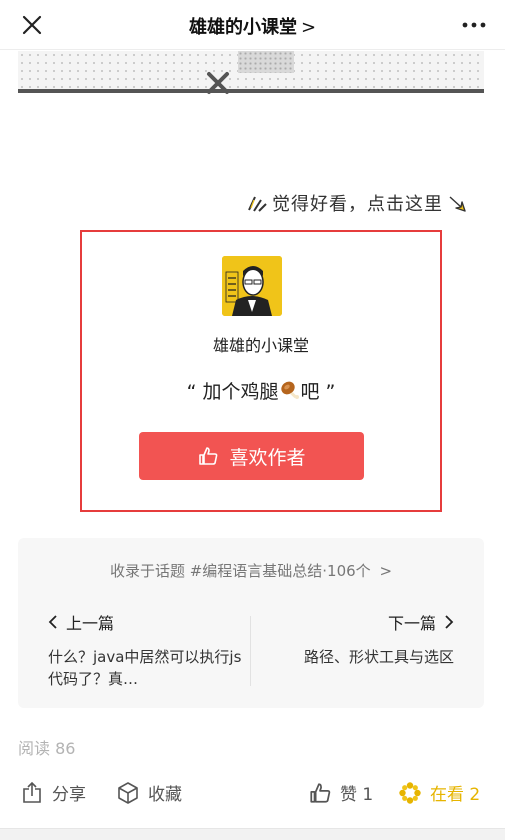 The height and width of the screenshot is (840, 505). I want to click on quote-suffix: 吧, so click(313, 392).